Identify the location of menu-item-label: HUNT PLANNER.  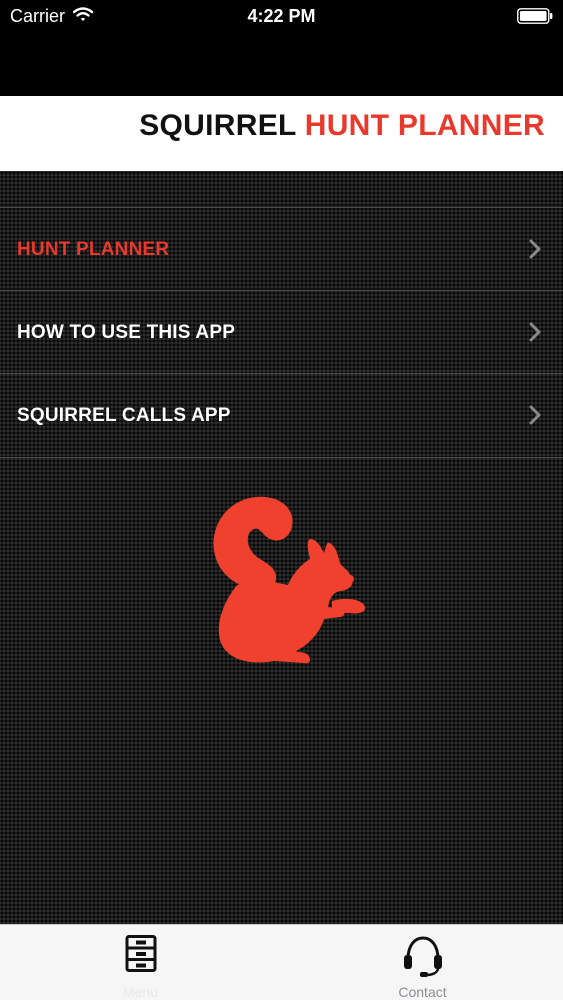
(93, 249).